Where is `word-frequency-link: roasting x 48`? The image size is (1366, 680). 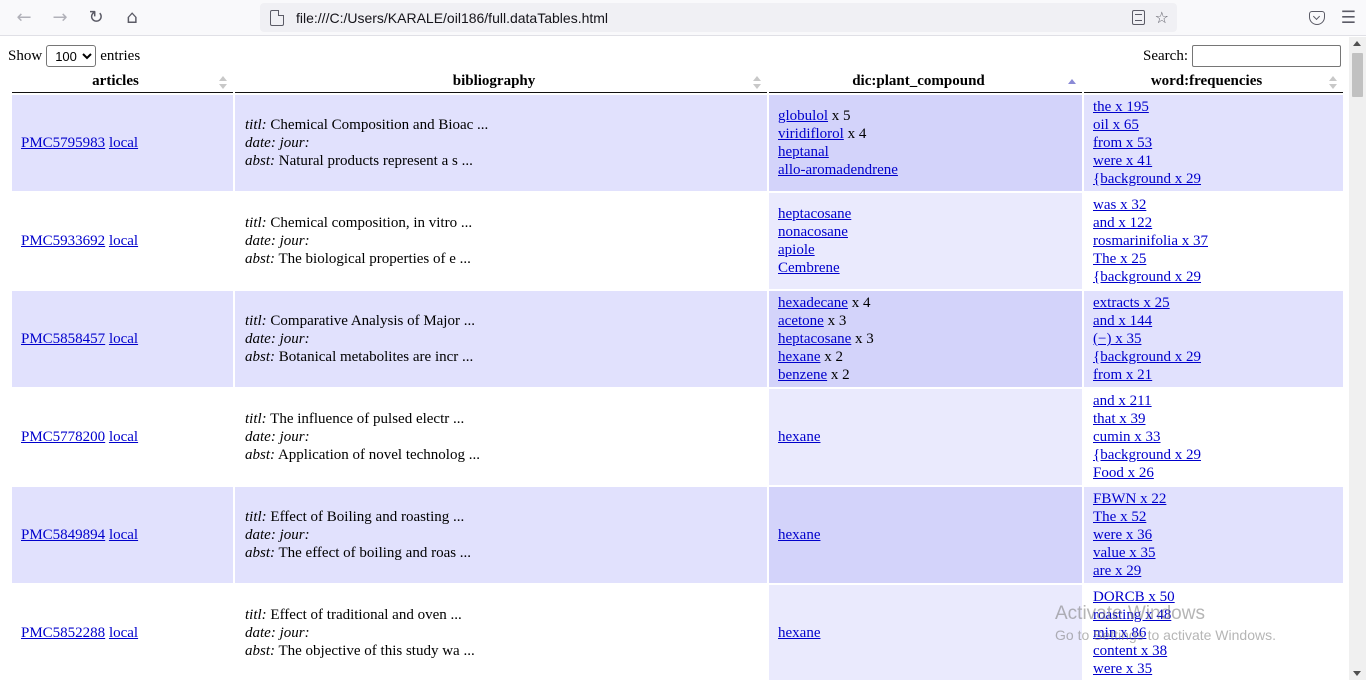 word-frequency-link: roasting x 48 is located at coordinates (1132, 615).